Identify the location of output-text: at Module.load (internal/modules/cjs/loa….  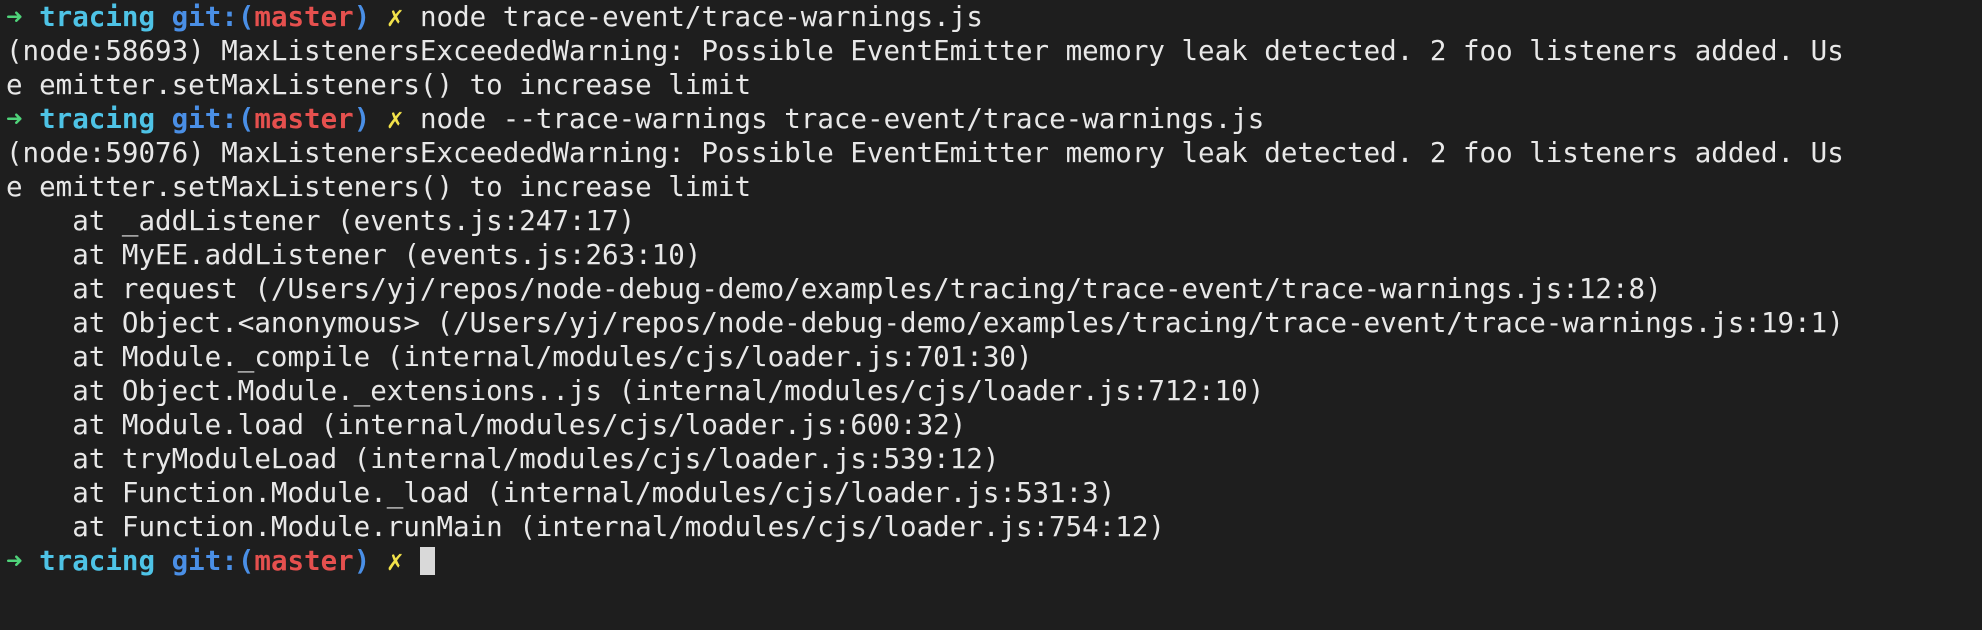
(486, 425).